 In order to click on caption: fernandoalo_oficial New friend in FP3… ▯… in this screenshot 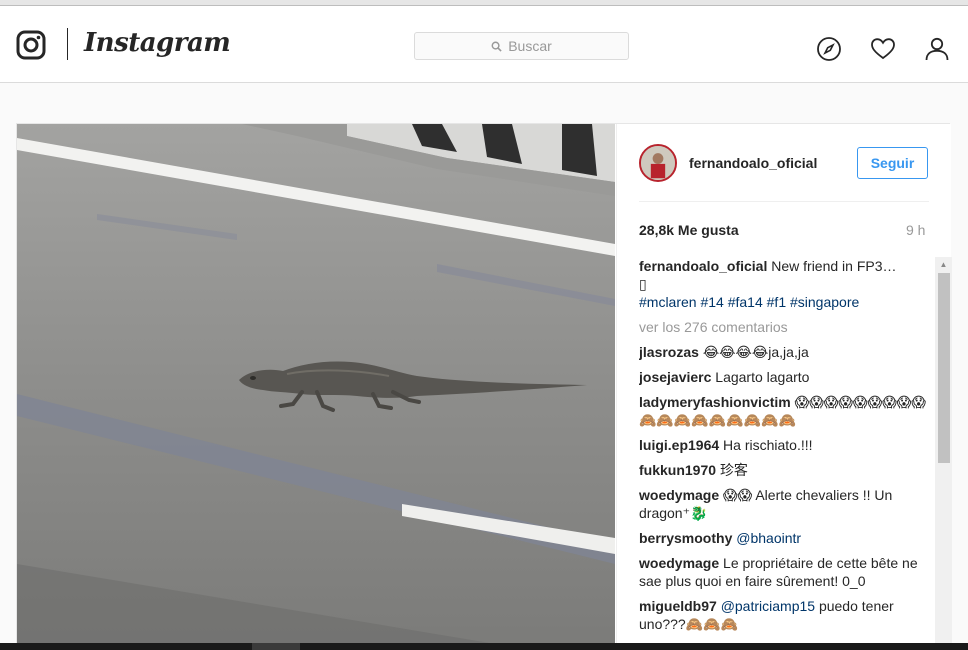, I will do `click(784, 284)`.